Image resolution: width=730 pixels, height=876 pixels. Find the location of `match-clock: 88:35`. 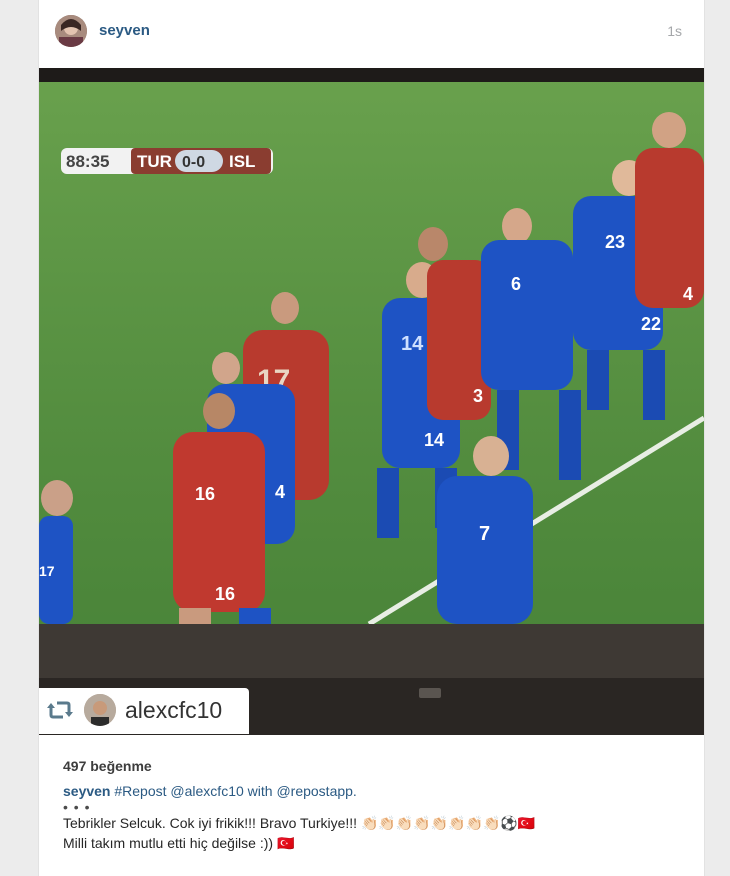

match-clock: 88:35 is located at coordinates (87, 161).